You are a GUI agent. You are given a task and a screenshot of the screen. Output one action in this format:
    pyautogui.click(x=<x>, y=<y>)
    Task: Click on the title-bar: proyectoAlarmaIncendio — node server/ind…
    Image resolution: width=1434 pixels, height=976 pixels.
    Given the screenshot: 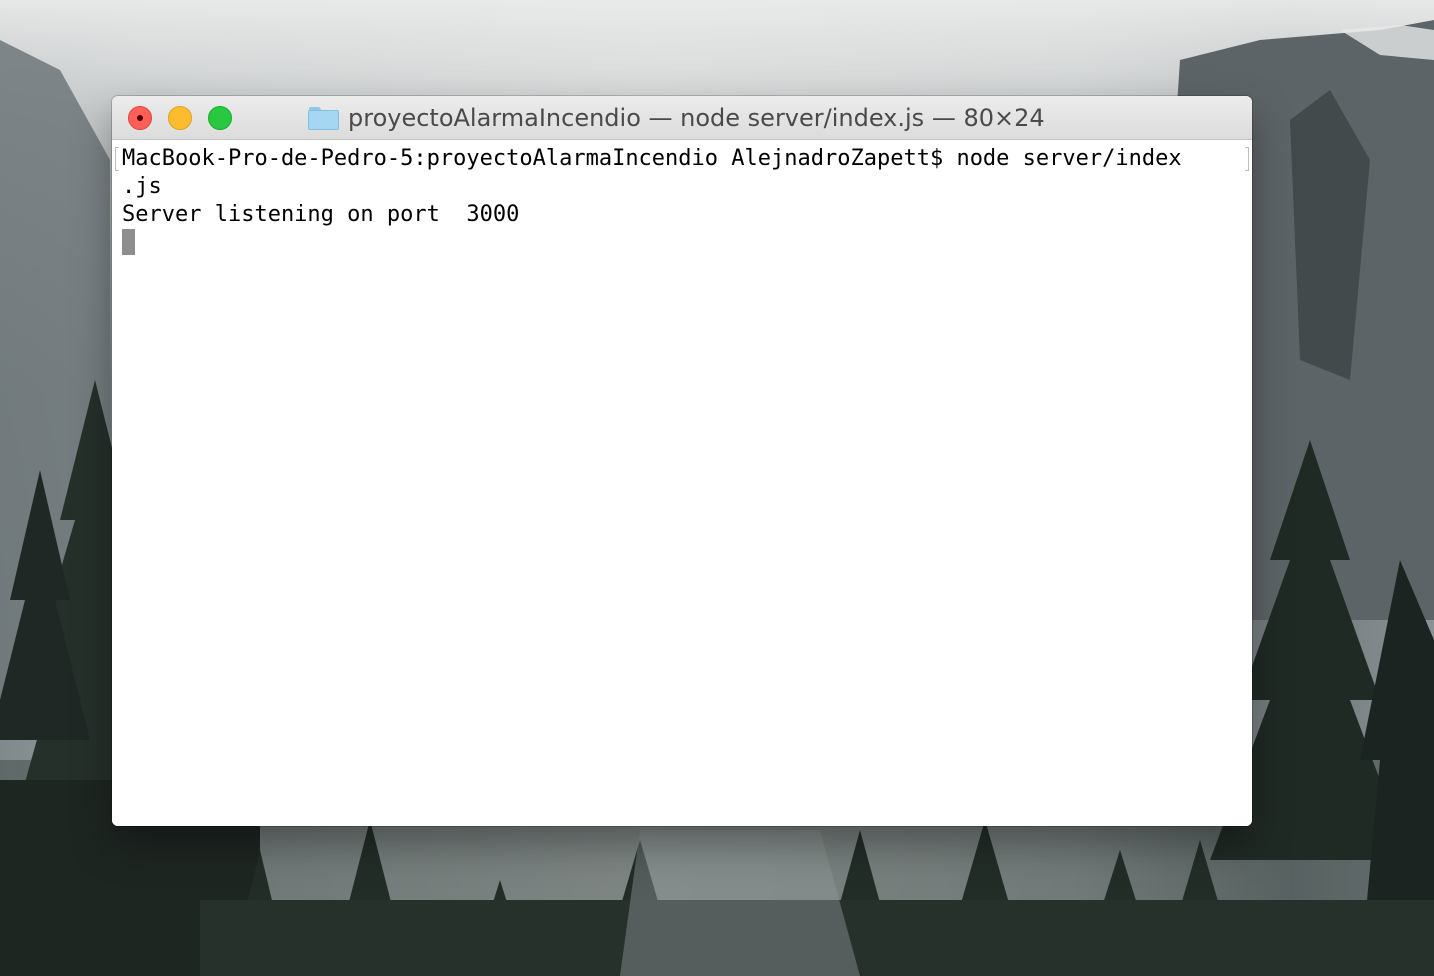 What is the action you would take?
    pyautogui.click(x=682, y=118)
    